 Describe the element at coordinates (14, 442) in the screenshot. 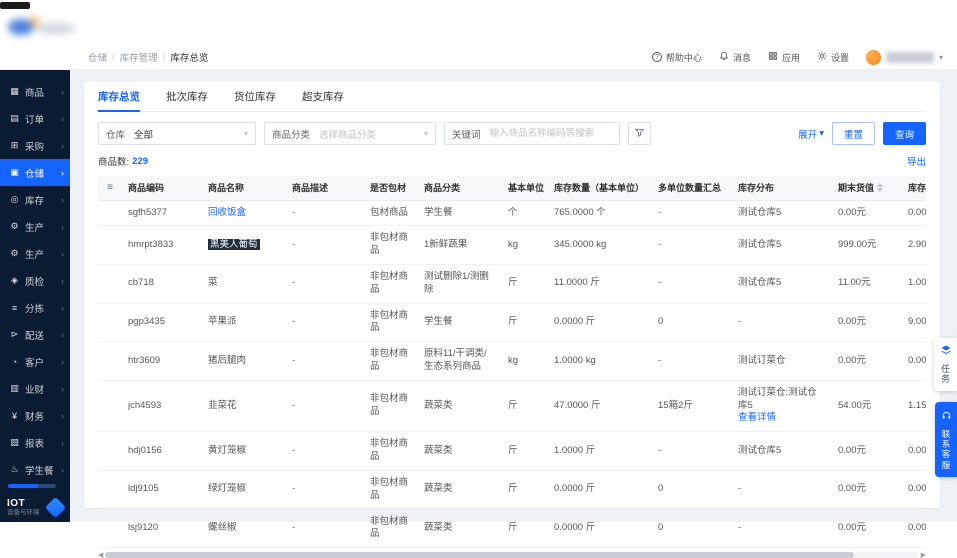

I see `reports-icon: ▧` at that location.